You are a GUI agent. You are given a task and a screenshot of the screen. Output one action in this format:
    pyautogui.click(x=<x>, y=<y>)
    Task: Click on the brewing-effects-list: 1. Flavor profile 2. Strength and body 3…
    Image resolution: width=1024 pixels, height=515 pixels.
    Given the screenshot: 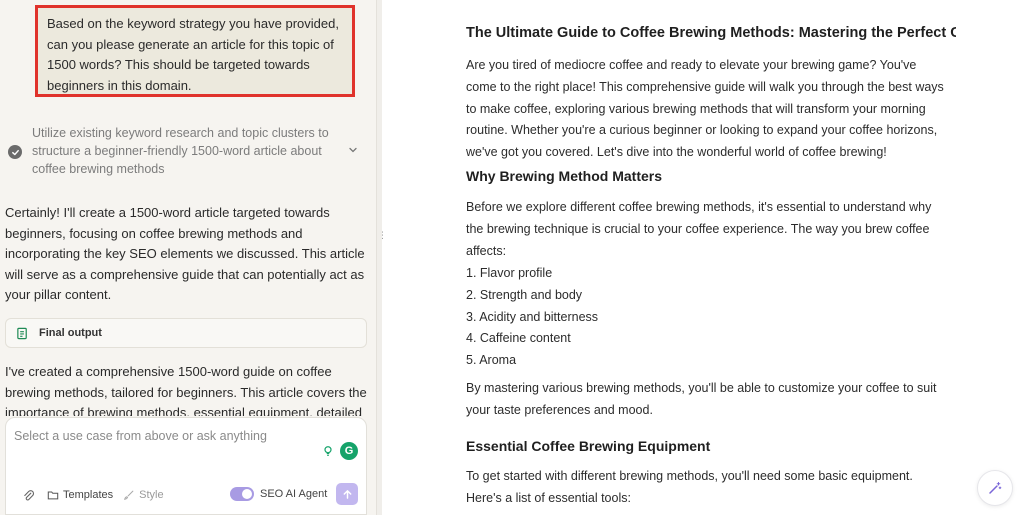 What is the action you would take?
    pyautogui.click(x=532, y=317)
    